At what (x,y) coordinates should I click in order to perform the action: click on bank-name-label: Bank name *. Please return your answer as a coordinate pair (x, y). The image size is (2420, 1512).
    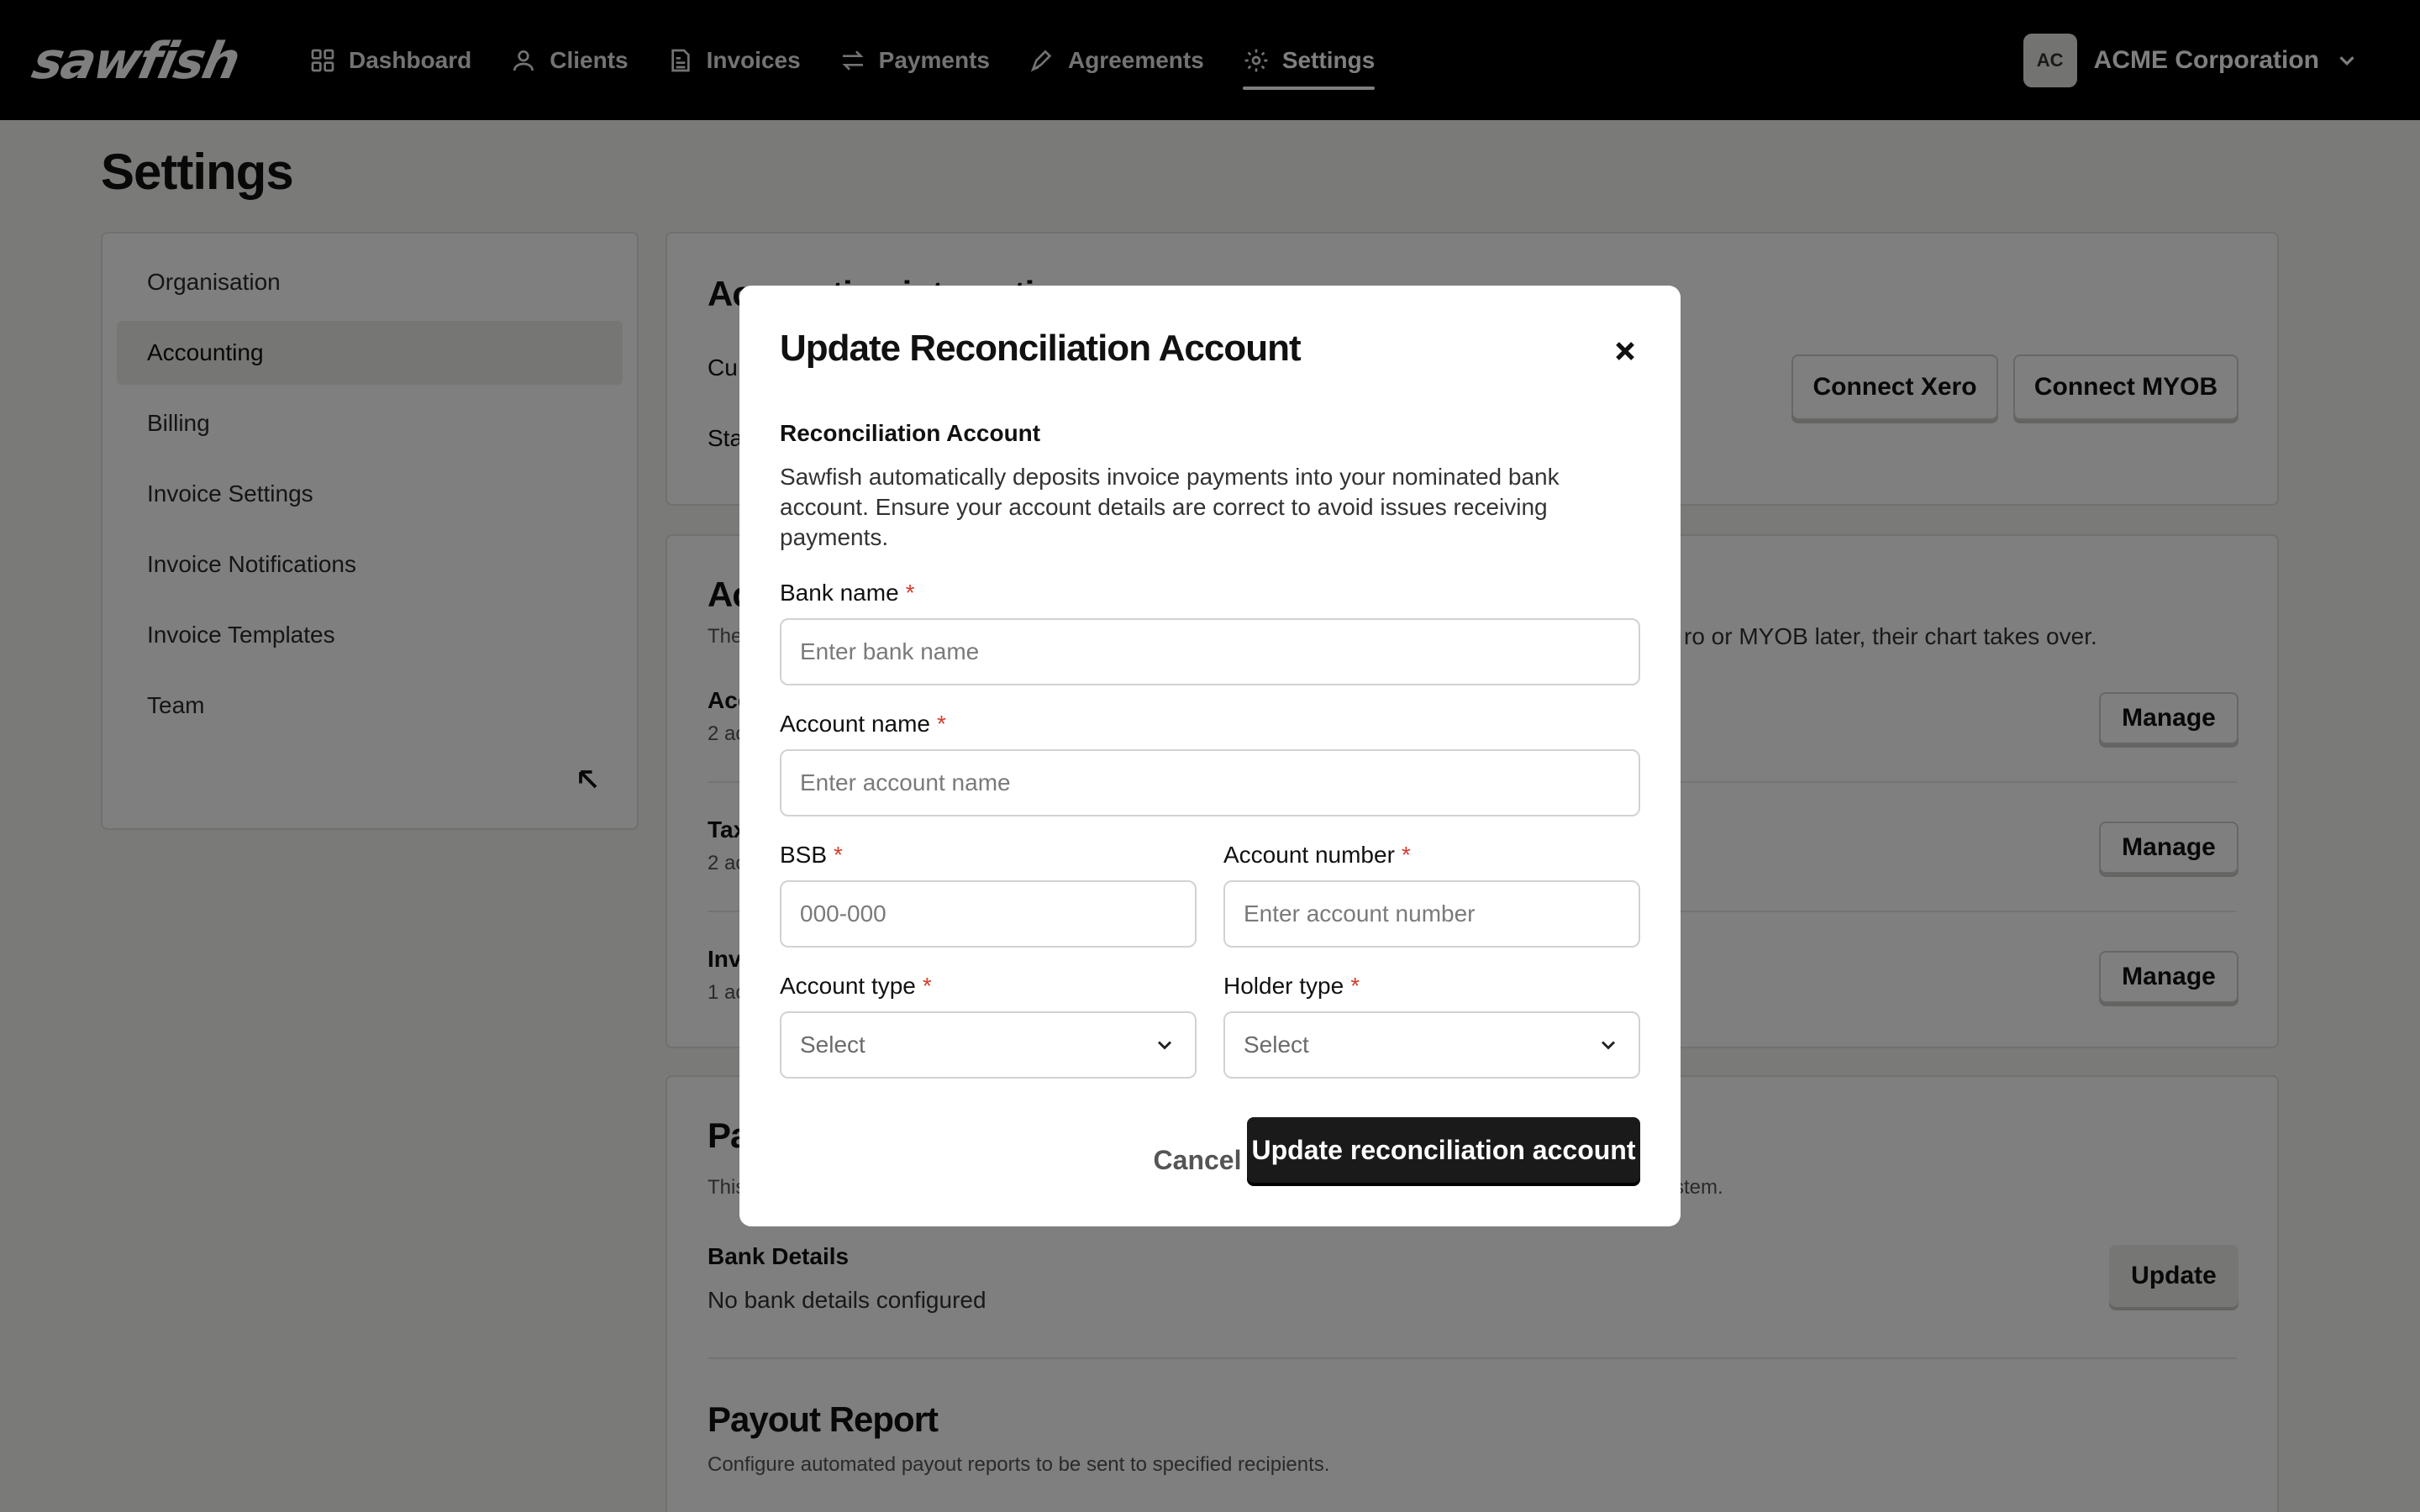
    Looking at the image, I should click on (847, 593).